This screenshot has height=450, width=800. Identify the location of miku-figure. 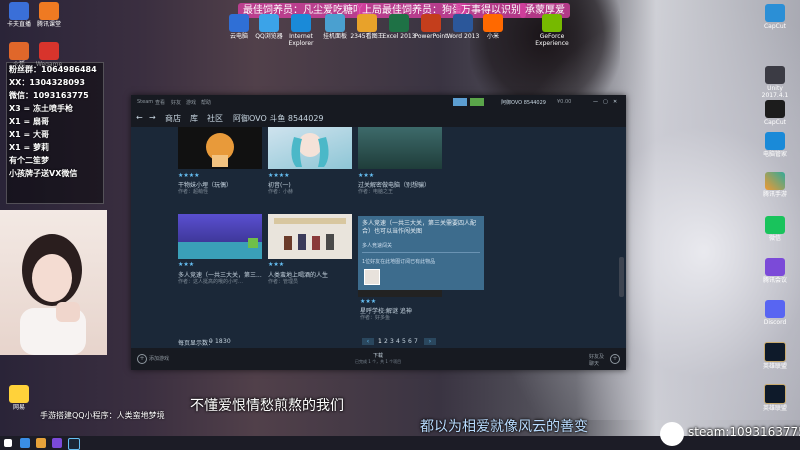
(310, 150).